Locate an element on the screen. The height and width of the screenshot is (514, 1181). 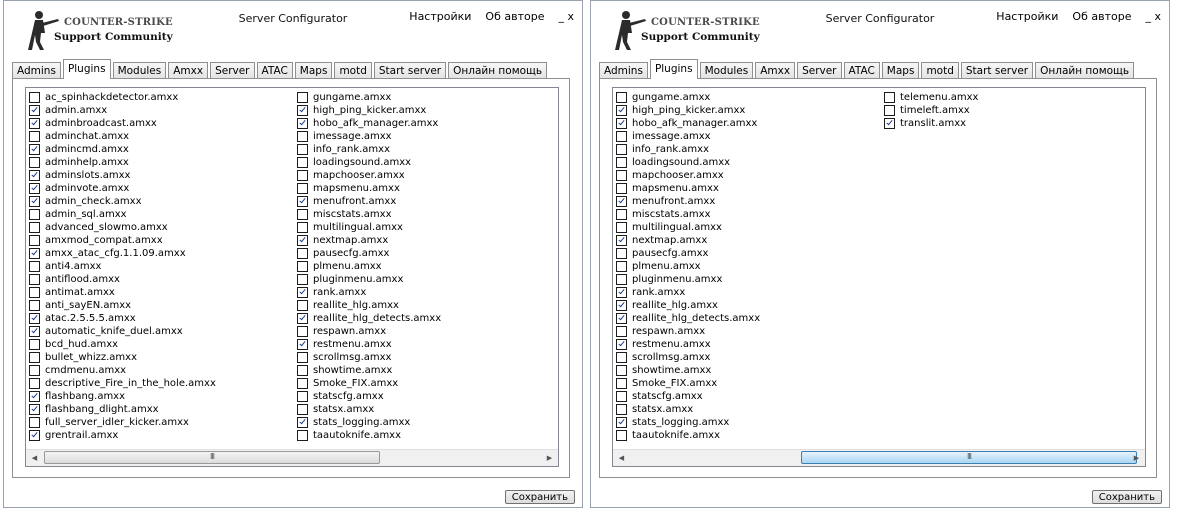
tab-motd: motd is located at coordinates (940, 70).